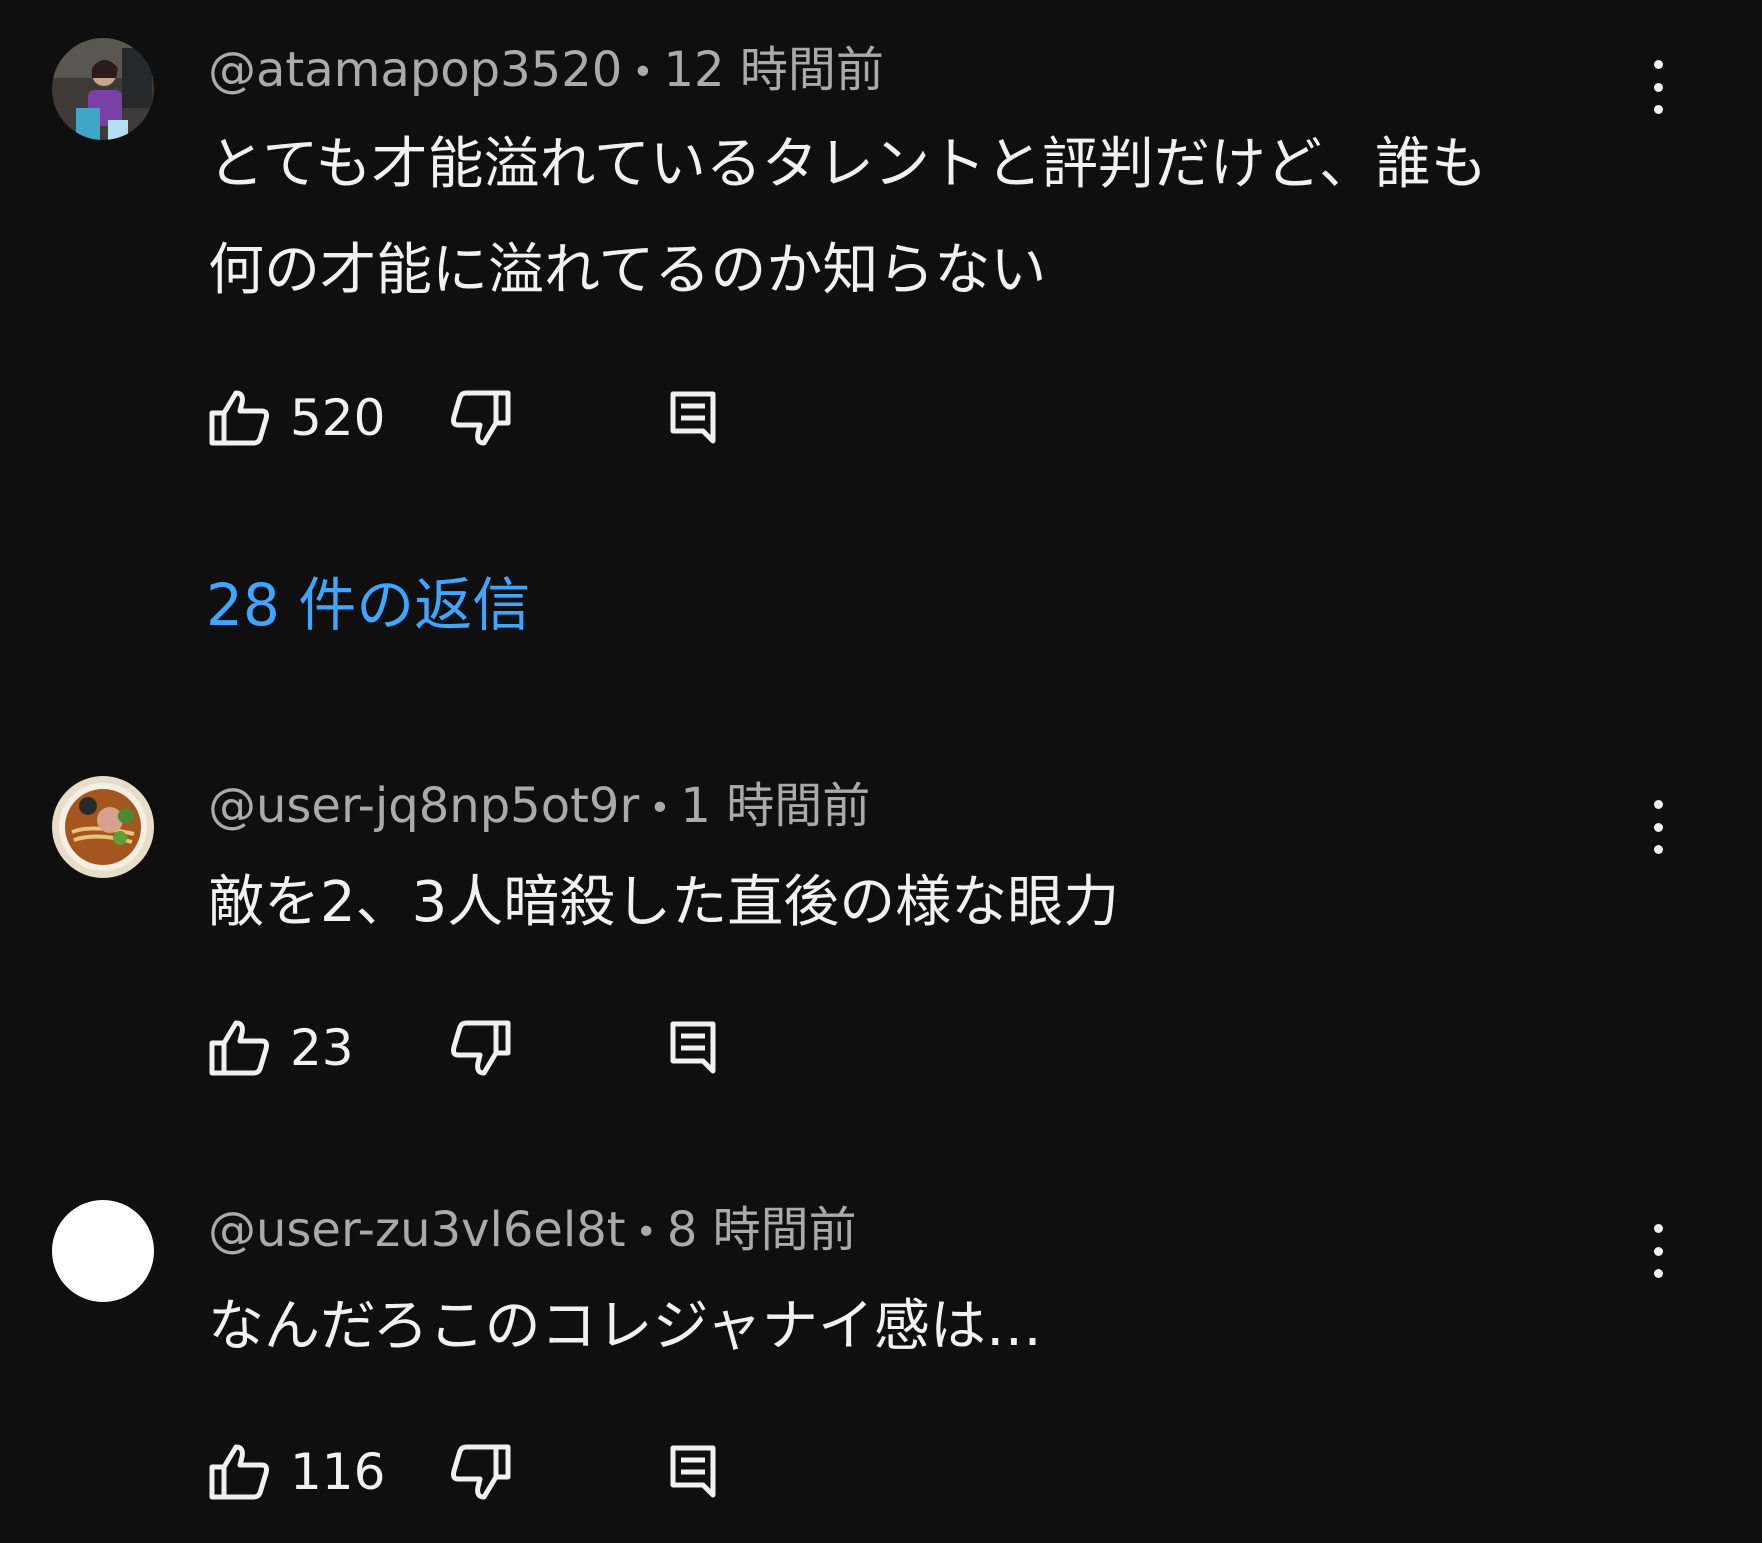 Image resolution: width=1762 pixels, height=1543 pixels. What do you see at coordinates (775, 806) in the screenshot?
I see `comment-time: 1 時間前` at bounding box center [775, 806].